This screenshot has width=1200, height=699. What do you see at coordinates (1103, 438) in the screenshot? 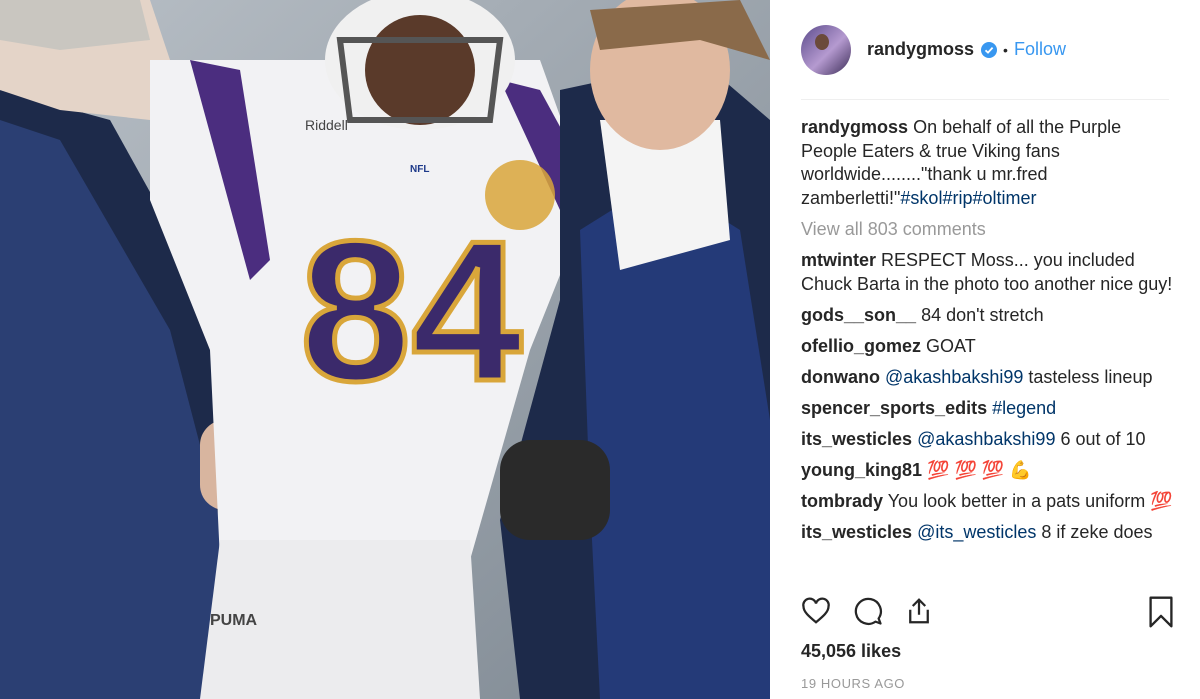
I see `comment-text: 6 out of 10` at bounding box center [1103, 438].